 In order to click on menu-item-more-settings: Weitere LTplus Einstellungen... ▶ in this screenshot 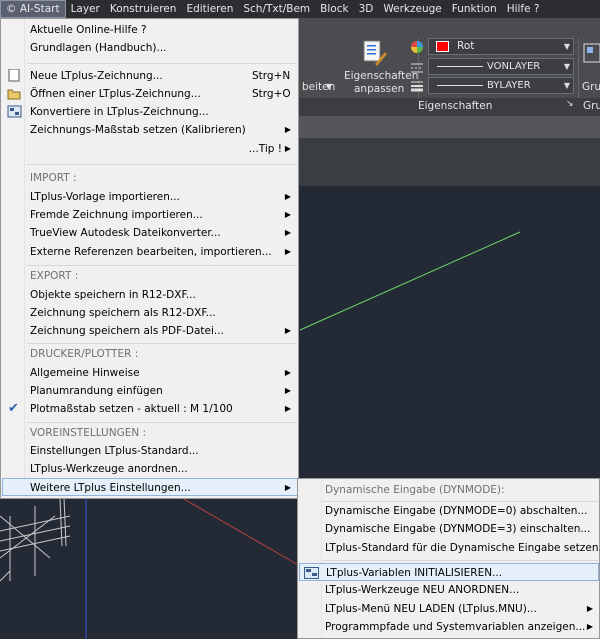, I will do `click(150, 487)`.